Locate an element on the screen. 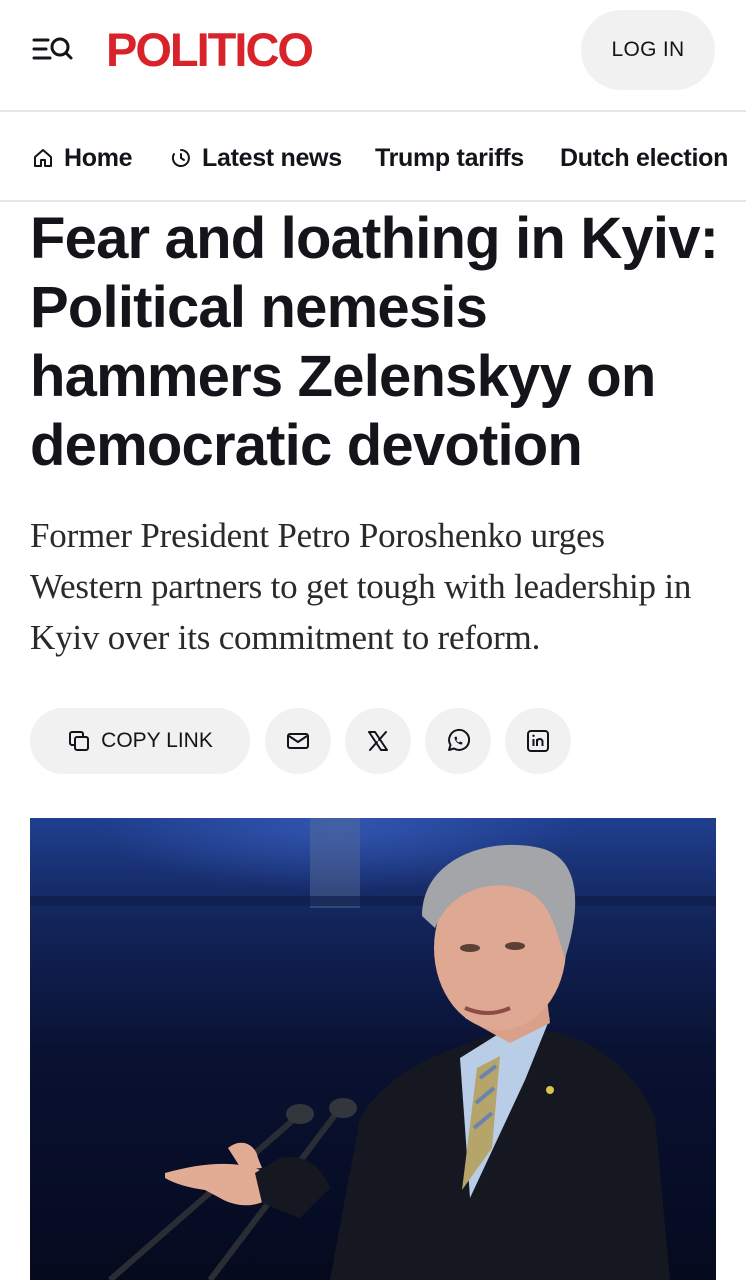  politico-logo: POLITICO is located at coordinates (210, 50).